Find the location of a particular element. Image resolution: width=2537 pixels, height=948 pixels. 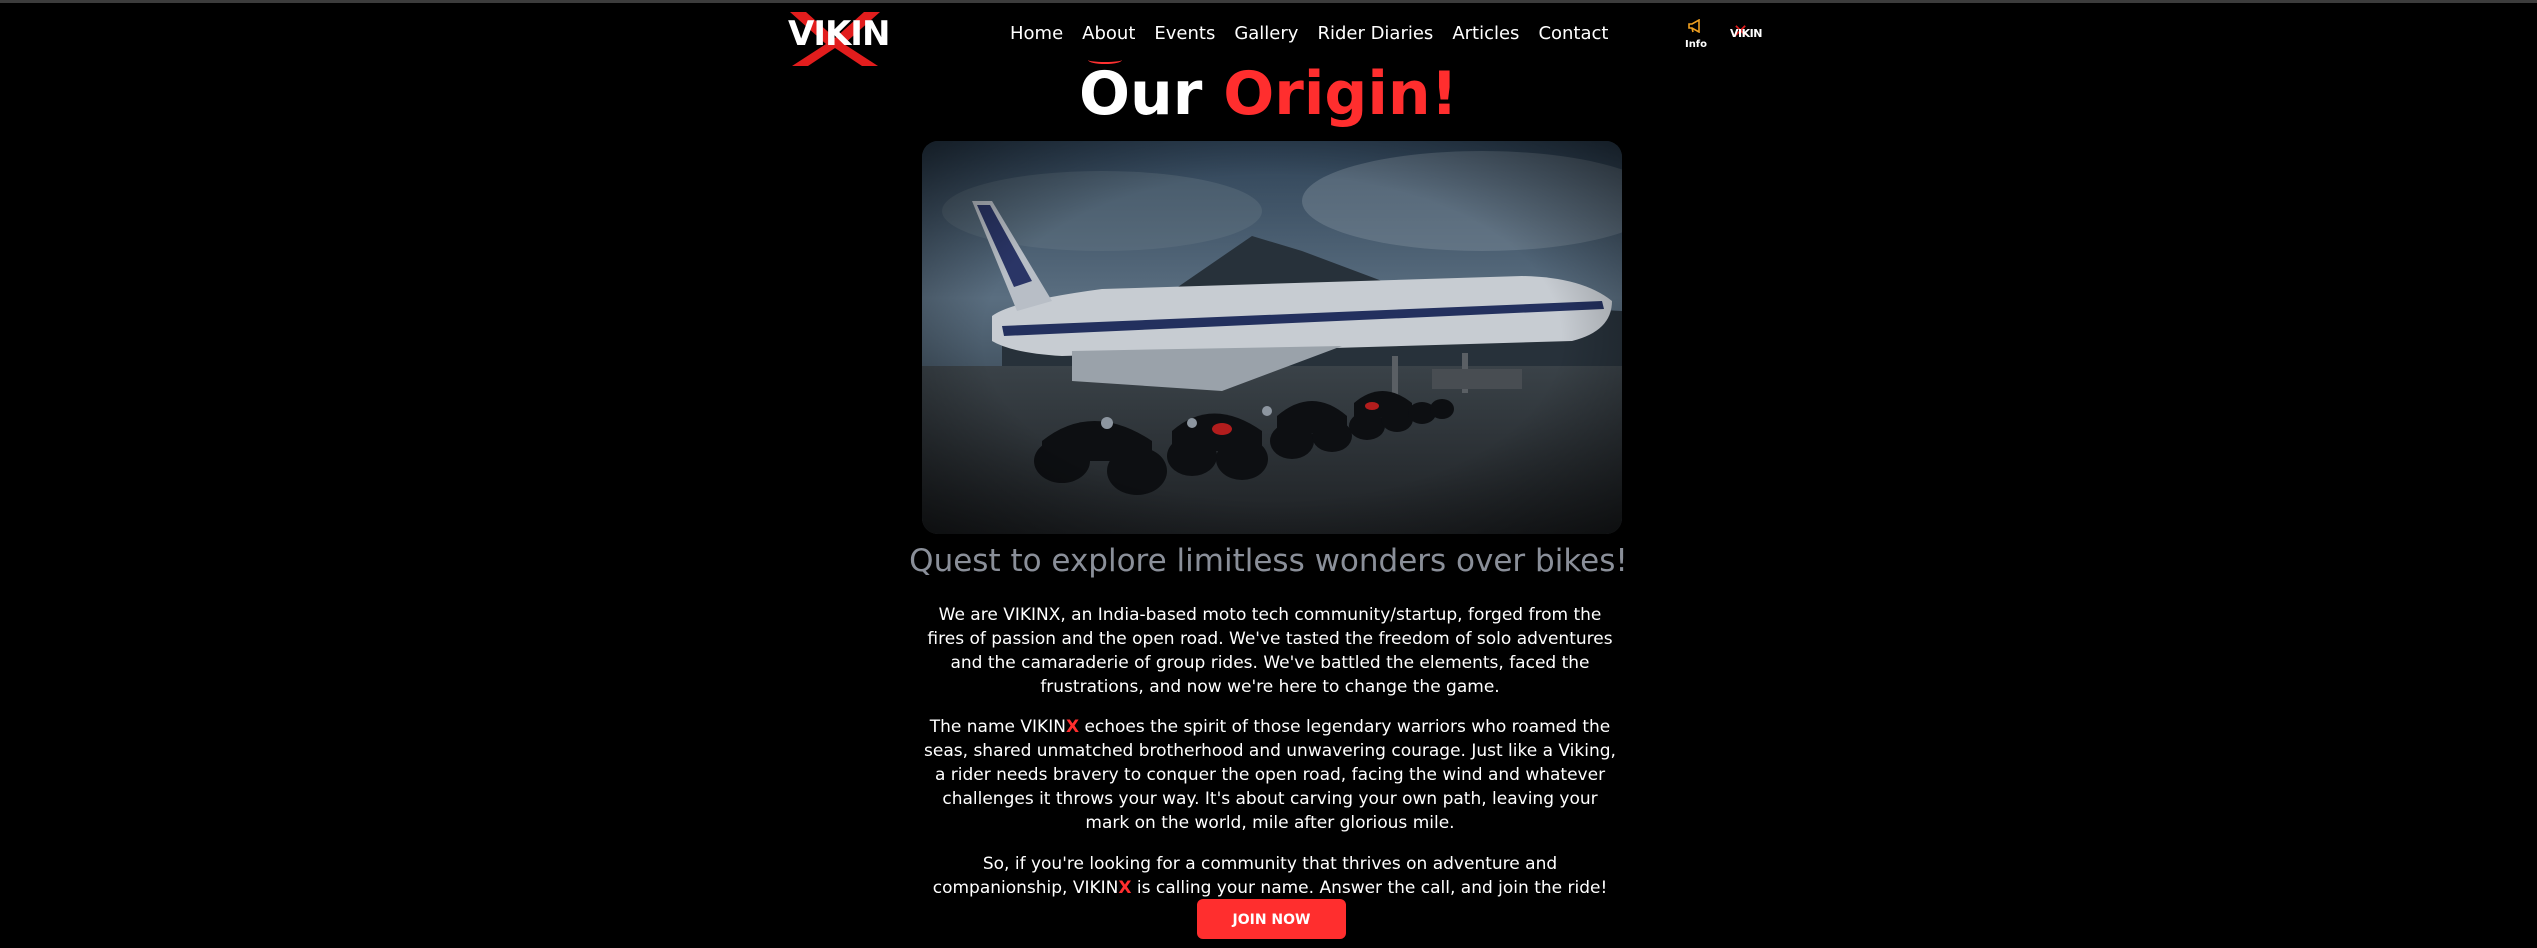

nav-gallery: Gallery is located at coordinates (1266, 37).